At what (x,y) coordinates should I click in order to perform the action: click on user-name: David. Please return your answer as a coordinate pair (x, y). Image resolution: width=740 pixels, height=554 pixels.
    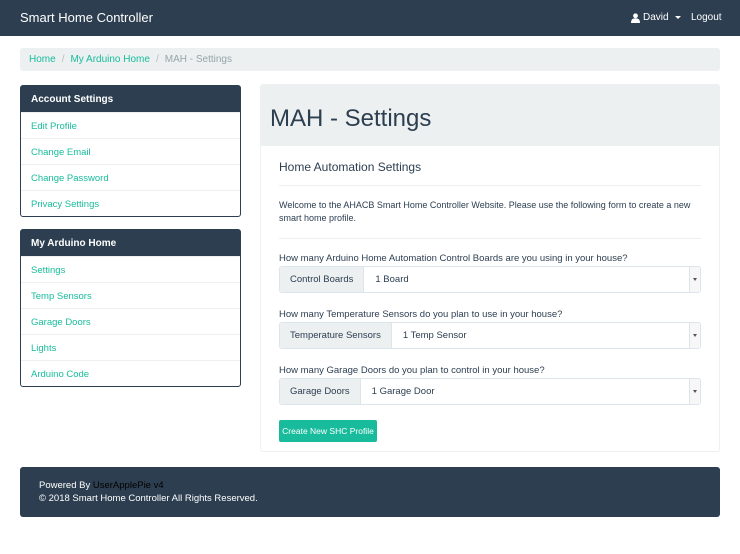
    Looking at the image, I should click on (656, 17).